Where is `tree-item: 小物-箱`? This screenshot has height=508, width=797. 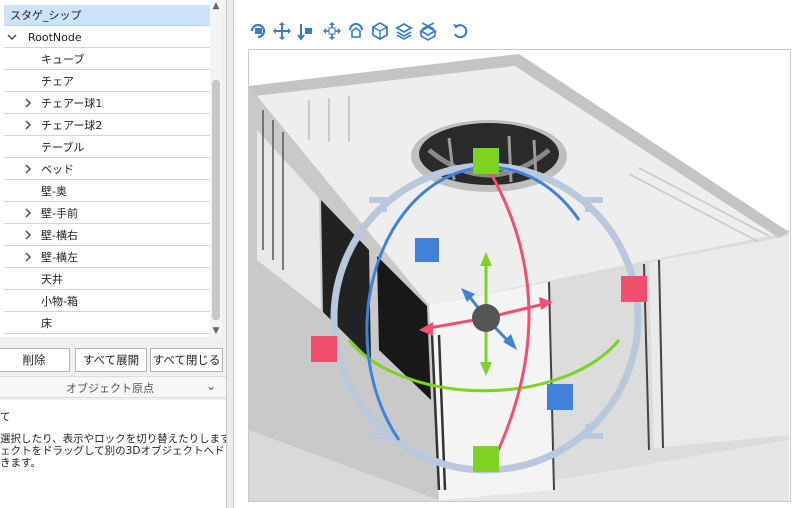 tree-item: 小物-箱 is located at coordinates (105, 301).